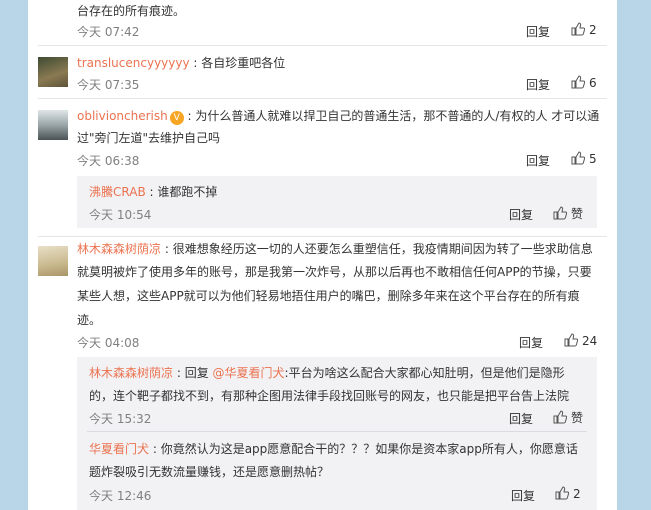  What do you see at coordinates (108, 32) in the screenshot?
I see `comment-time: 今天 07:42` at bounding box center [108, 32].